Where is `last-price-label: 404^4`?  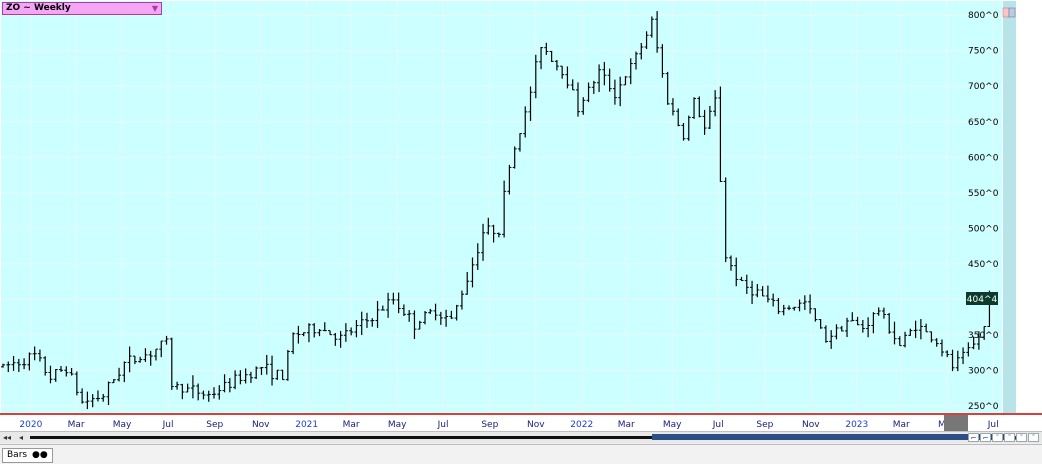
last-price-label: 404^4 is located at coordinates (982, 300).